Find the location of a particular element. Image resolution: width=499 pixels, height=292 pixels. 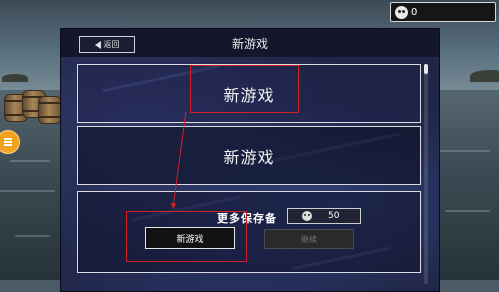

continue-button: 继续 is located at coordinates (309, 239).